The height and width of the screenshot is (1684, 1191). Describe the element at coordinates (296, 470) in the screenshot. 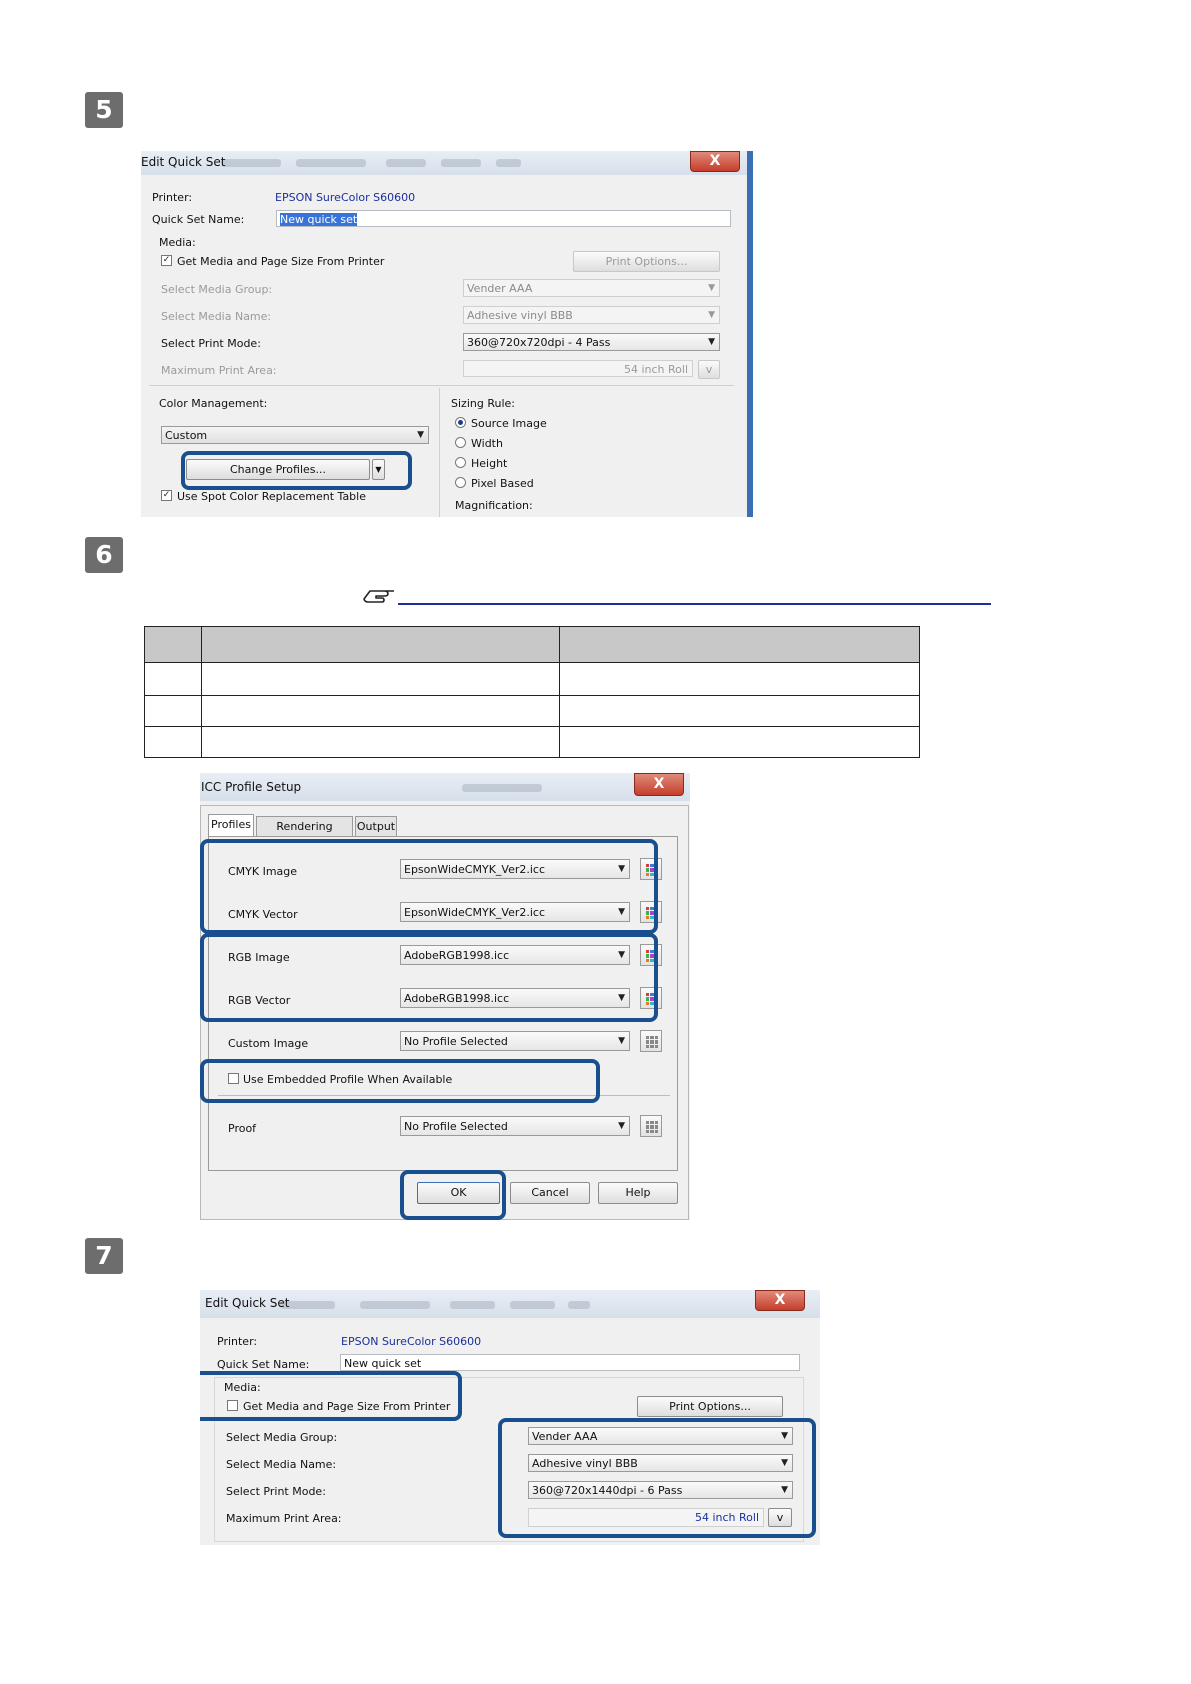

I see `change-profiles-highlight` at that location.